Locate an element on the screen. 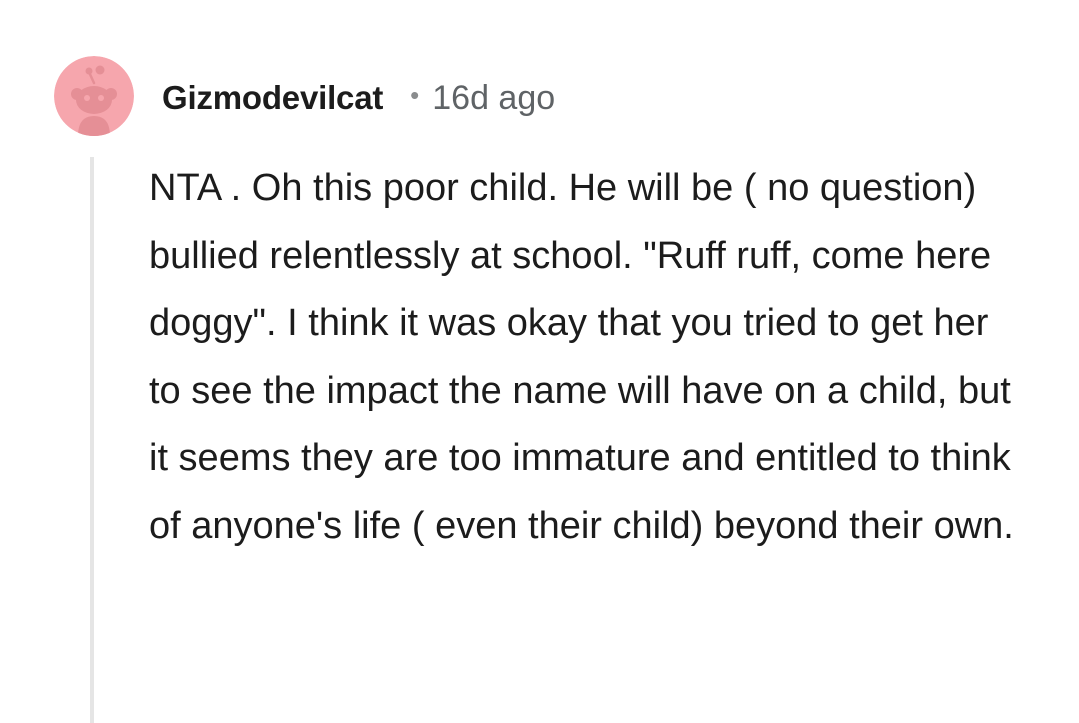 This screenshot has height=723, width=1079. comment-timestamp: 16d ago is located at coordinates (494, 97).